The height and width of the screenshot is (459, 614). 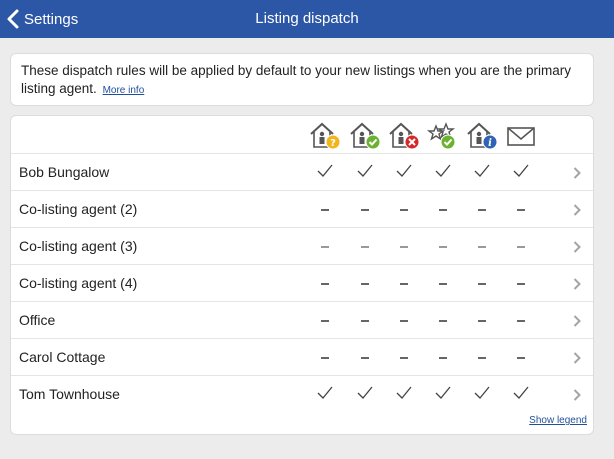 What do you see at coordinates (521, 135) in the screenshot?
I see `envelope-icon` at bounding box center [521, 135].